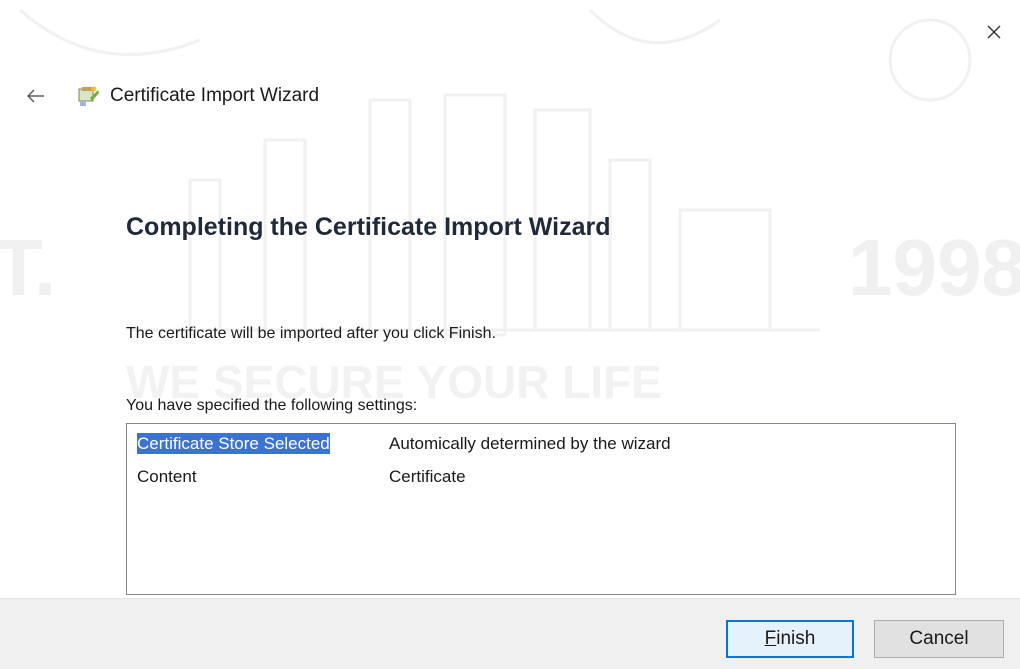 This screenshot has height=669, width=1020. I want to click on settings-value: Automically determined by the wizard, so click(530, 443).